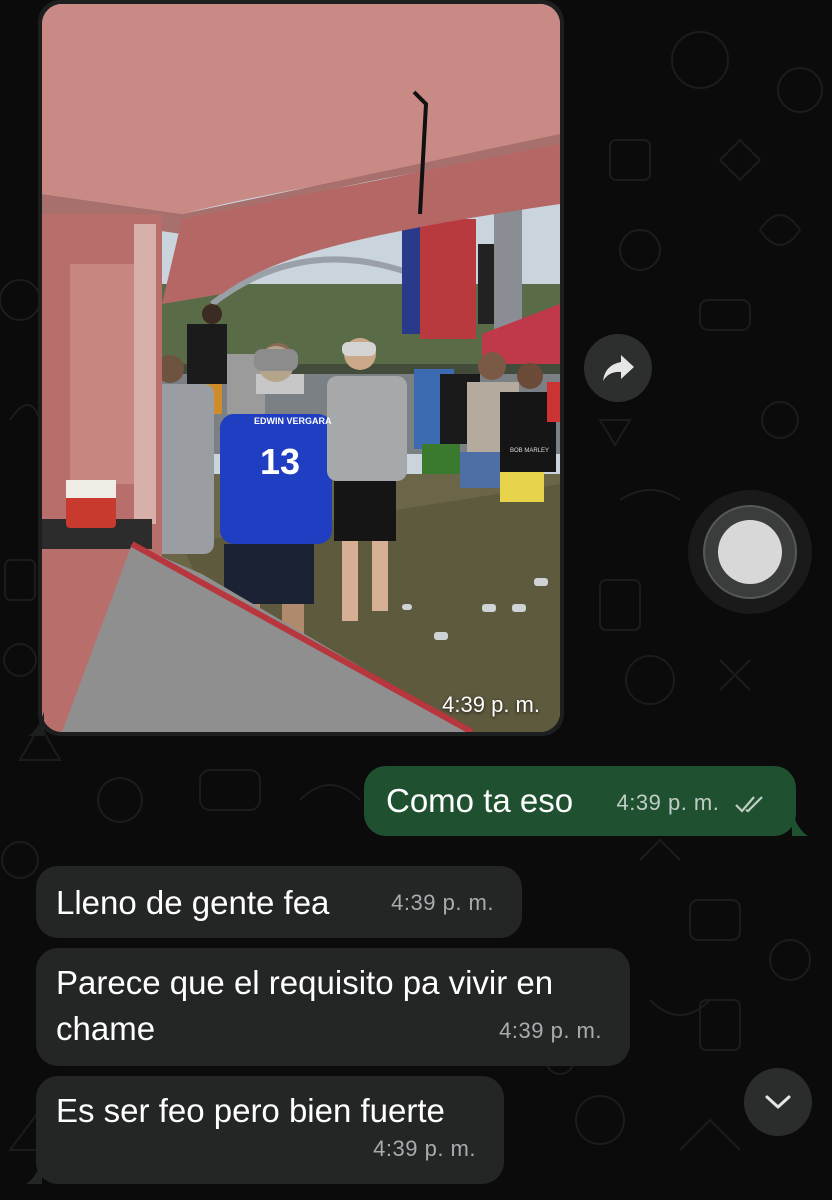  What do you see at coordinates (270, 1130) in the screenshot?
I see `incoming-message: Es ser feo pero bien fuerte 4:39 p. m.` at bounding box center [270, 1130].